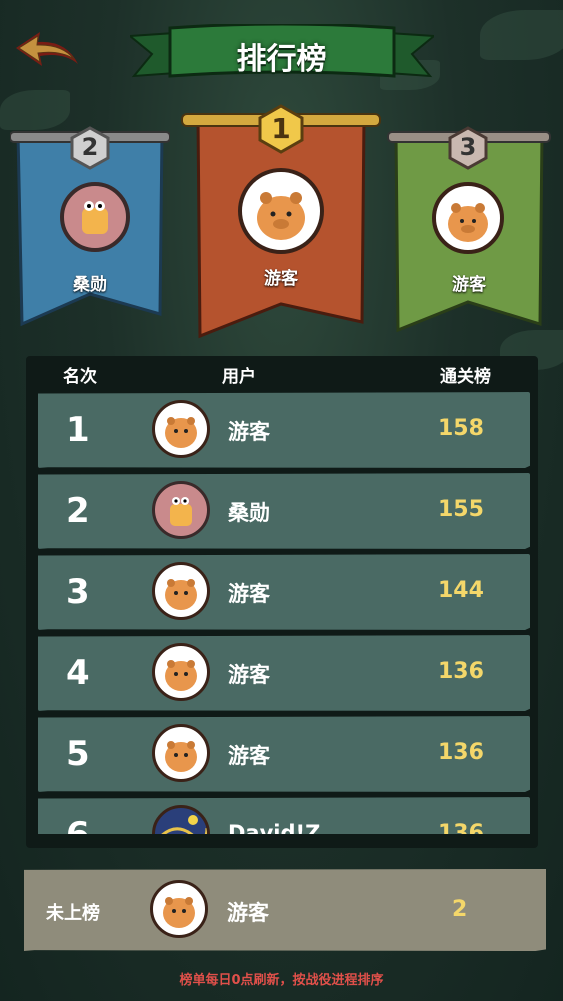  What do you see at coordinates (73, 913) in the screenshot?
I see `my-rank-label: 未上榜` at bounding box center [73, 913].